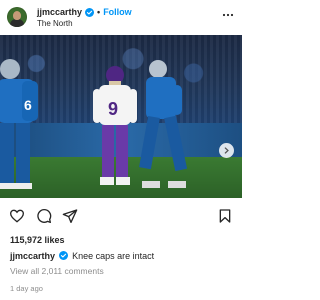 Image resolution: width=320 pixels, height=300 pixels. I want to click on chevron-right-icon, so click(226, 150).